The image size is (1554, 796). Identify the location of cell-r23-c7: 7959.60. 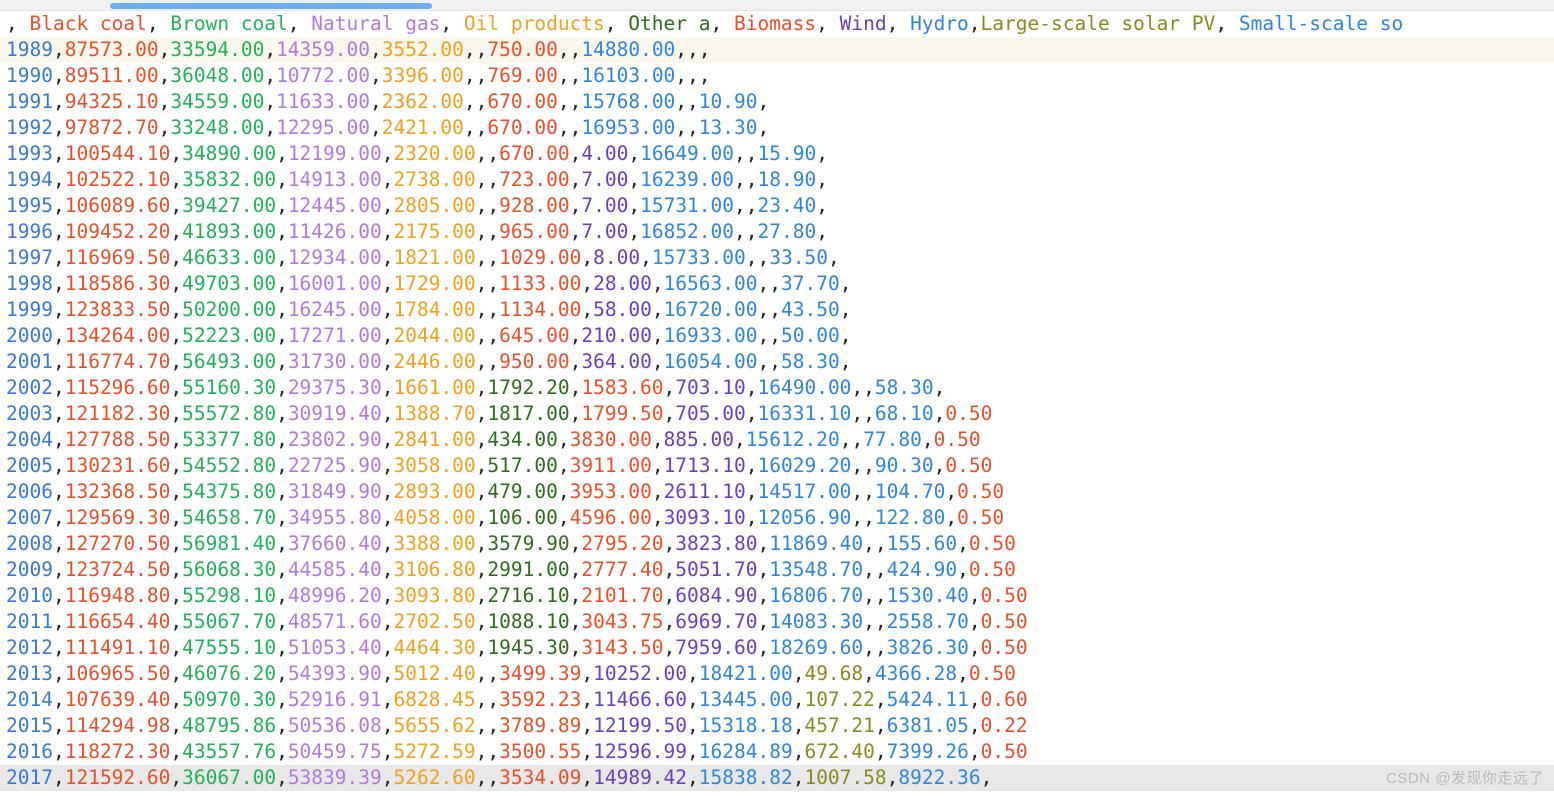
(716, 647).